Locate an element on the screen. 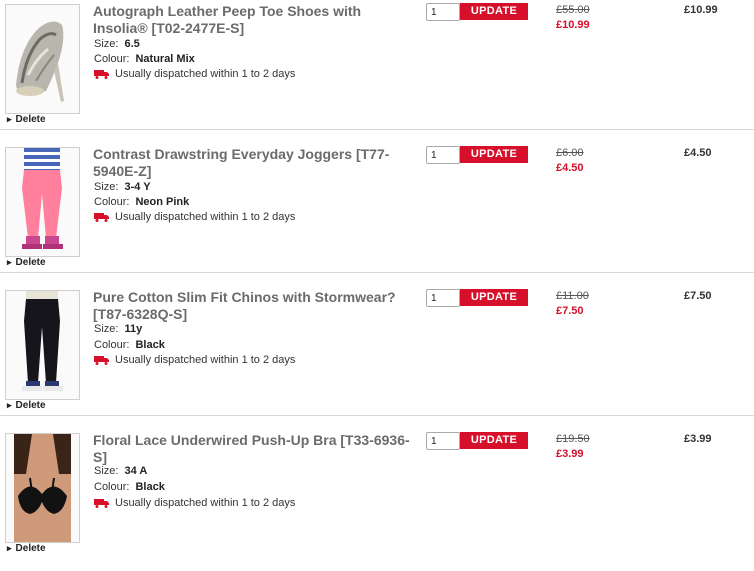 The height and width of the screenshot is (571, 754). product-image-joggers is located at coordinates (42, 202).